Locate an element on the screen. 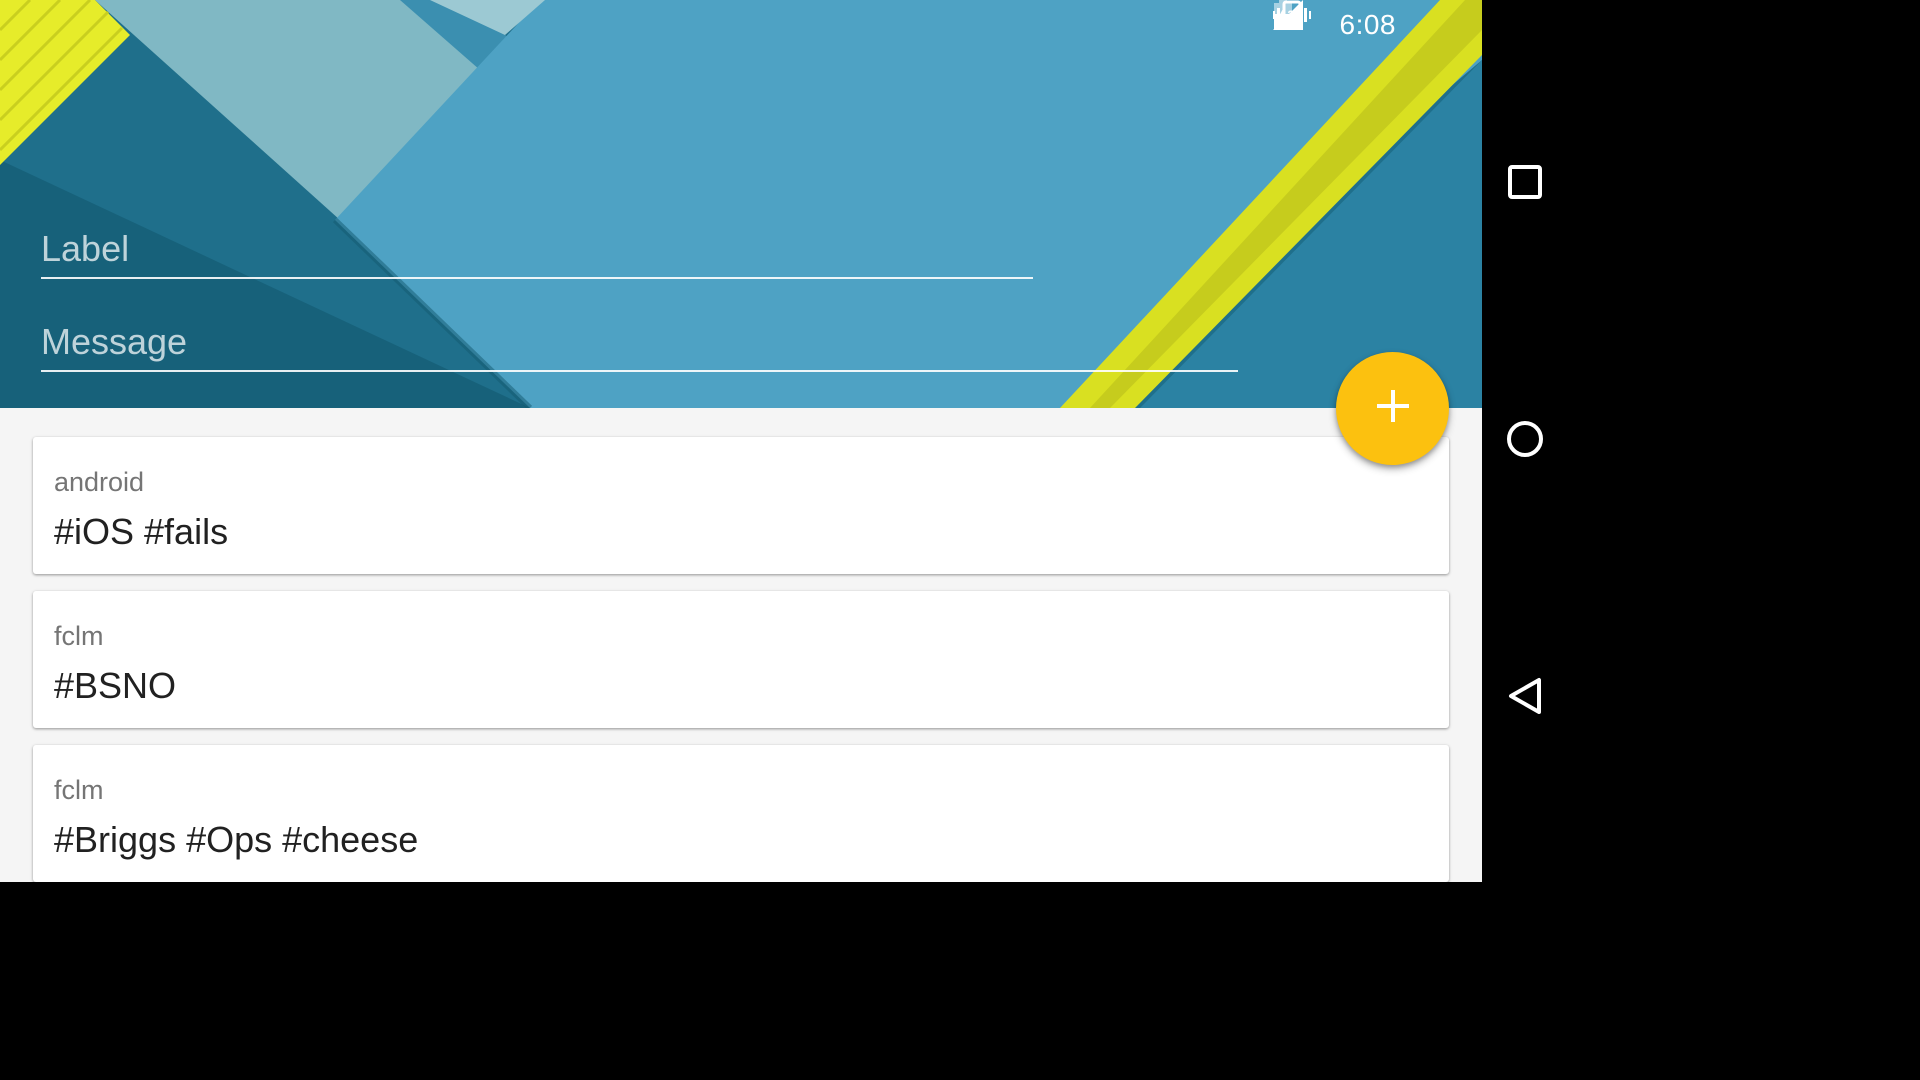  message-card: fclm #Briggs #Ops #cheese is located at coordinates (741, 813).